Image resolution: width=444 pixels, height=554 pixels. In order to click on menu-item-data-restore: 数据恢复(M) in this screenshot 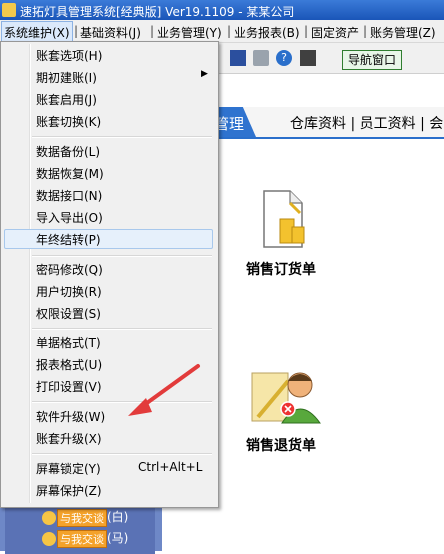, I will do `click(108, 173)`.